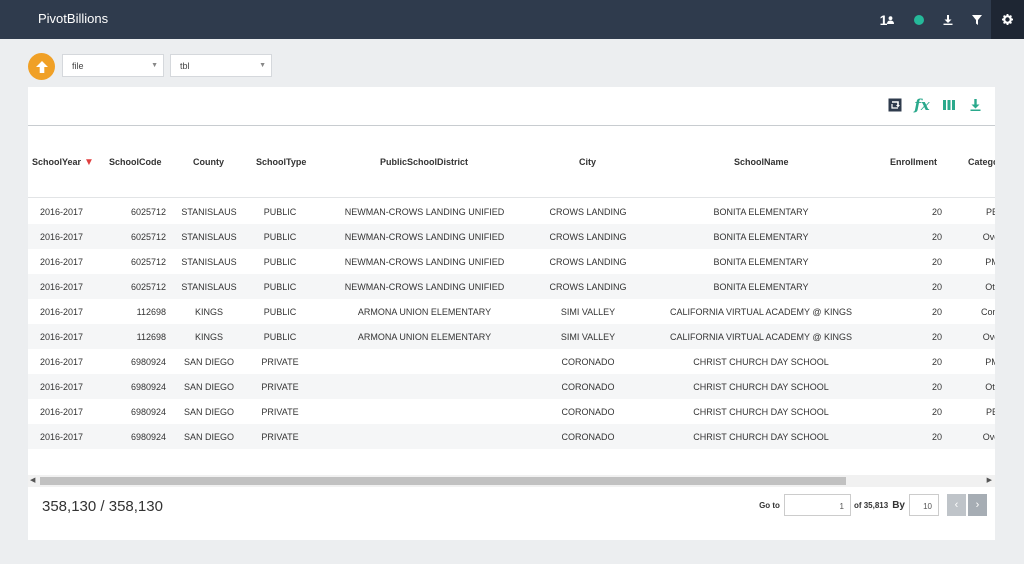  I want to click on scroll-right-icon: ▶, so click(989, 480).